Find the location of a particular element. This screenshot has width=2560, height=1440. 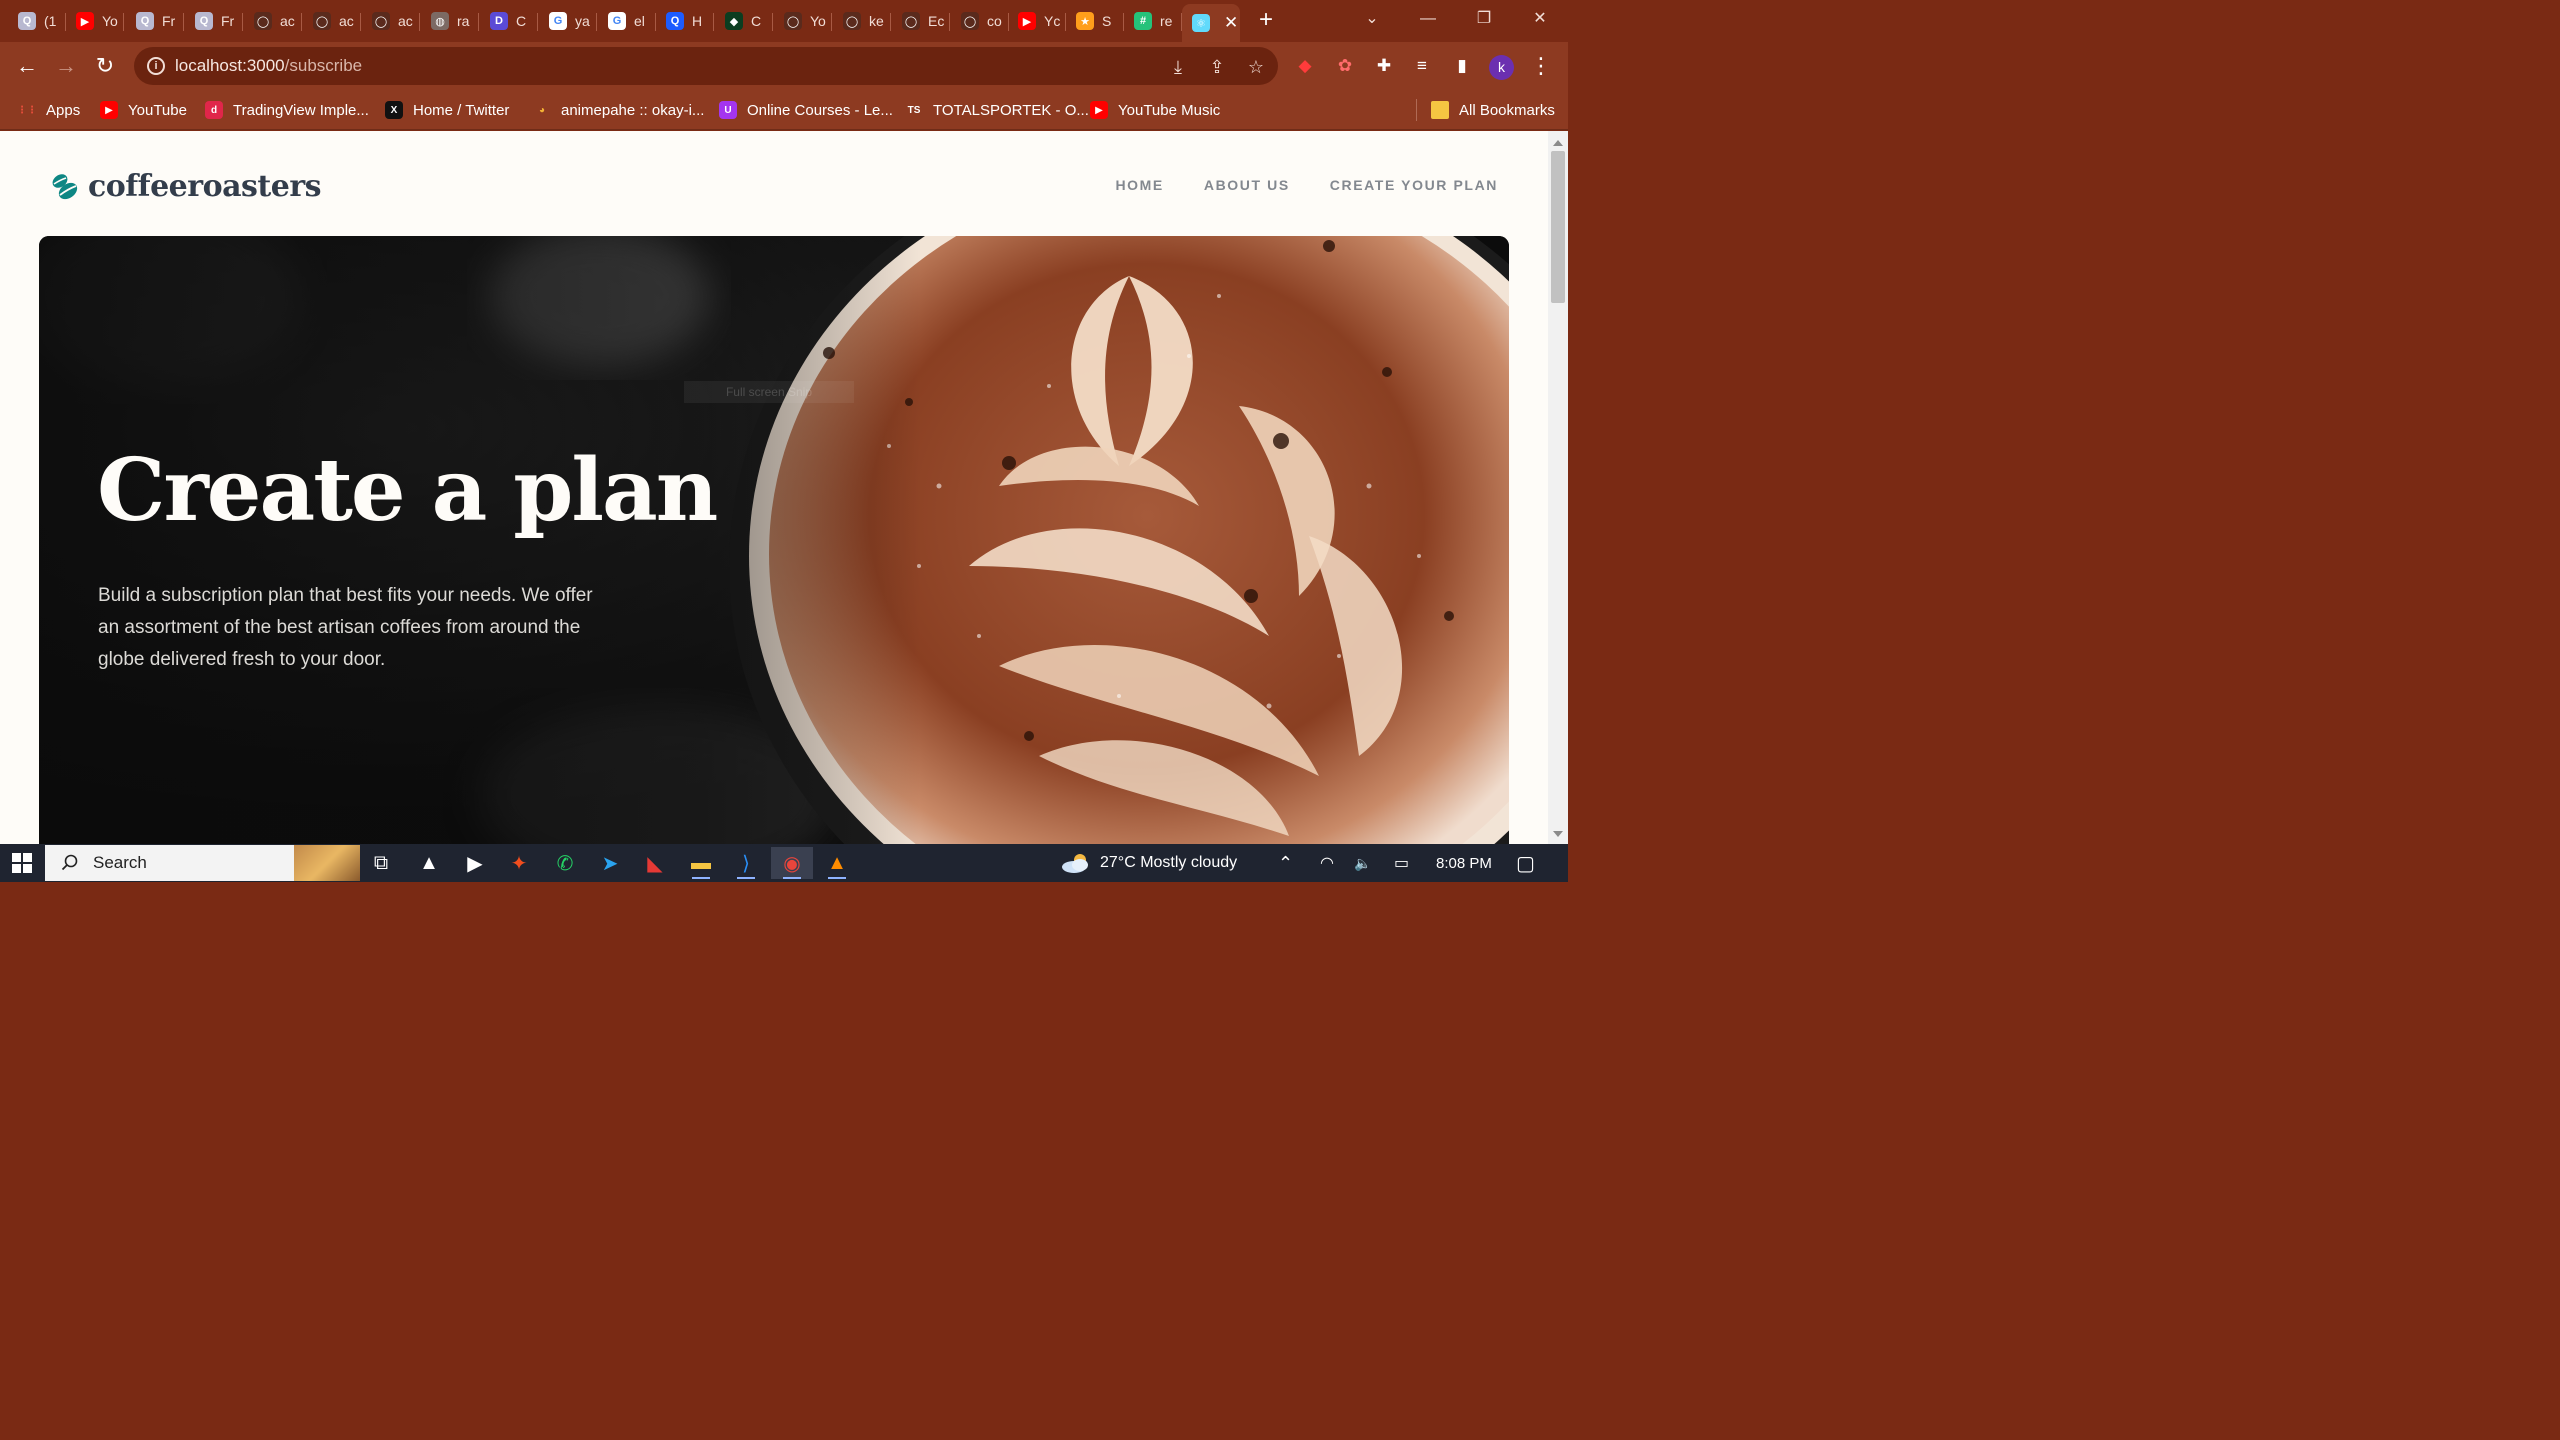

url-text: localhost:3000/subscribe is located at coordinates (268, 66).